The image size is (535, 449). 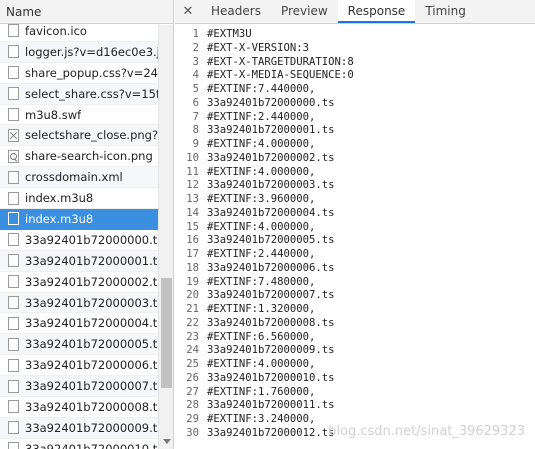 I want to click on code-line: 10 33a92401b72000002.ts, so click(x=355, y=159).